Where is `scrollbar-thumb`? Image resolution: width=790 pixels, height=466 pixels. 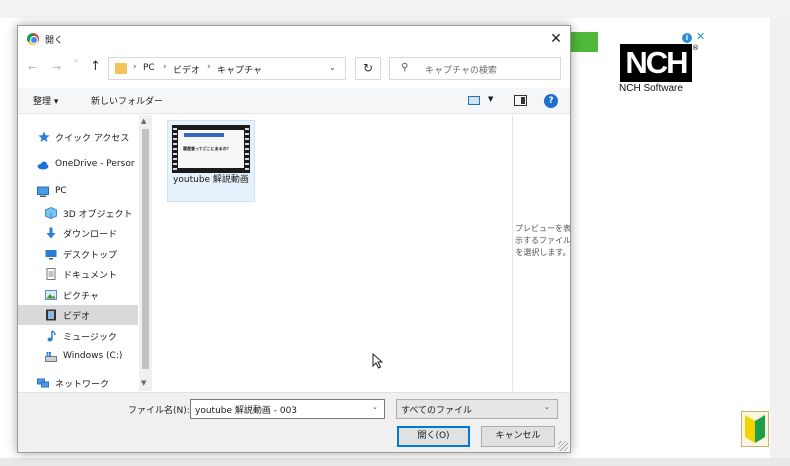
scrollbar-thumb is located at coordinates (145, 249).